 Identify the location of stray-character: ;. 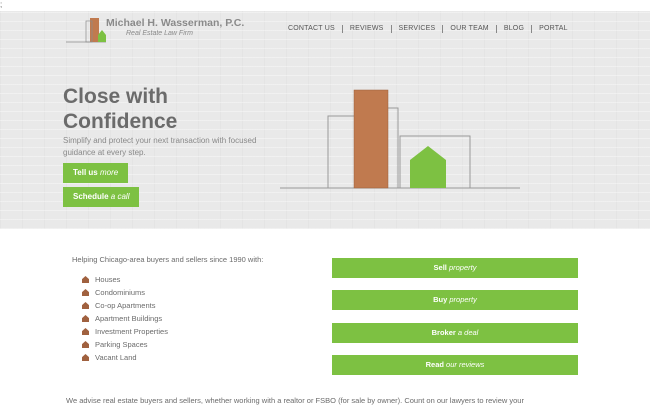
(1, 4).